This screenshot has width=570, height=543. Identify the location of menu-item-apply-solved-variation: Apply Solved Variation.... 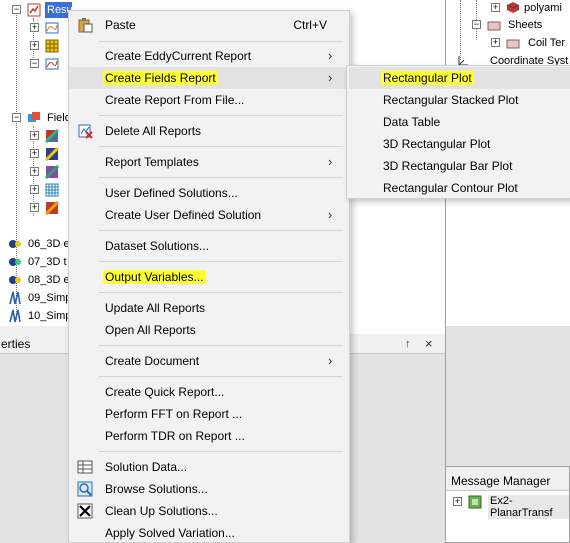
(209, 532).